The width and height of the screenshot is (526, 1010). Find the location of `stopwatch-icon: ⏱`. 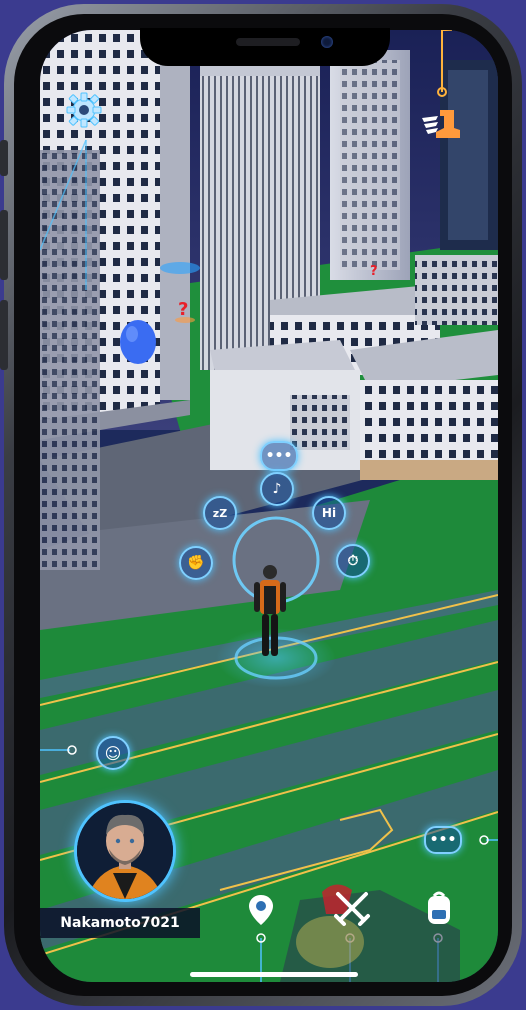

stopwatch-icon: ⏱ is located at coordinates (353, 561).